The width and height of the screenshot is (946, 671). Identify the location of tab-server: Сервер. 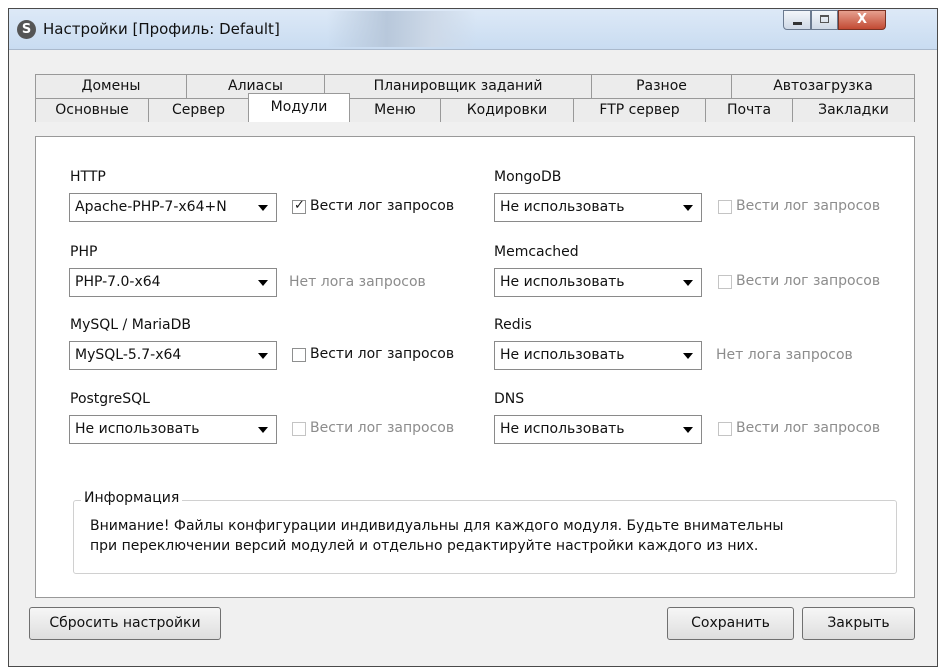
(198, 110).